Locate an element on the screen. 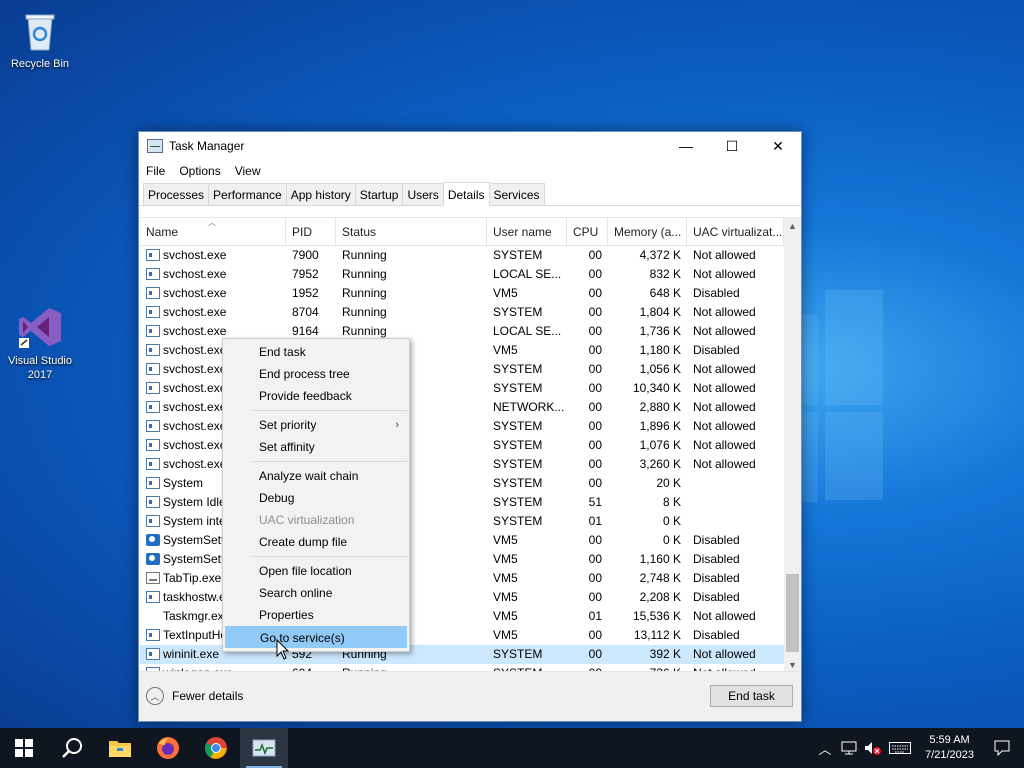 This screenshot has width=1024, height=768. scroll-thumb is located at coordinates (792, 613).